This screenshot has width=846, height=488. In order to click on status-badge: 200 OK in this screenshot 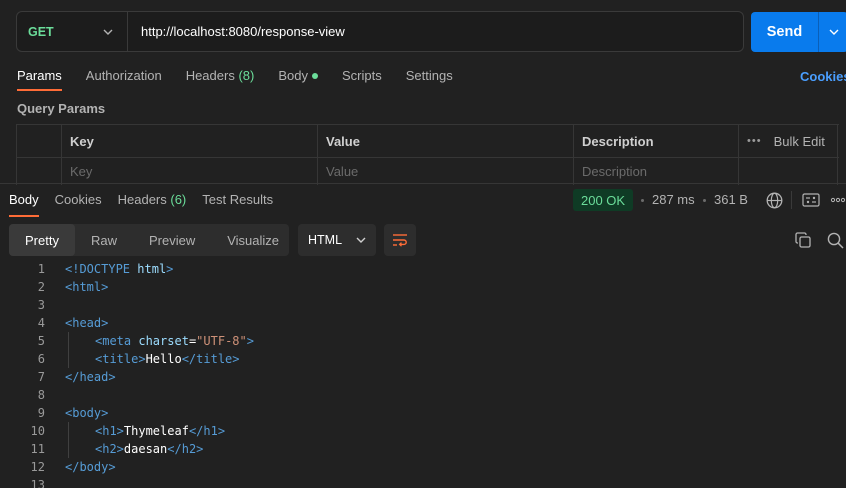, I will do `click(603, 200)`.